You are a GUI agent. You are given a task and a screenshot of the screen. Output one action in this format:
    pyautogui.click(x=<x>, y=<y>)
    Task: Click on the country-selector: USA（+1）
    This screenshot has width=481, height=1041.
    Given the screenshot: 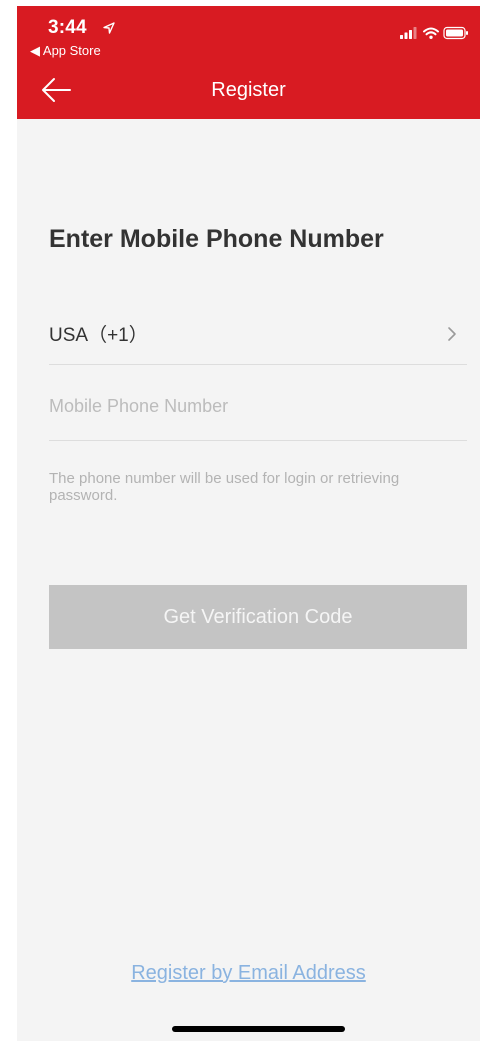 What is the action you would take?
    pyautogui.click(x=258, y=335)
    